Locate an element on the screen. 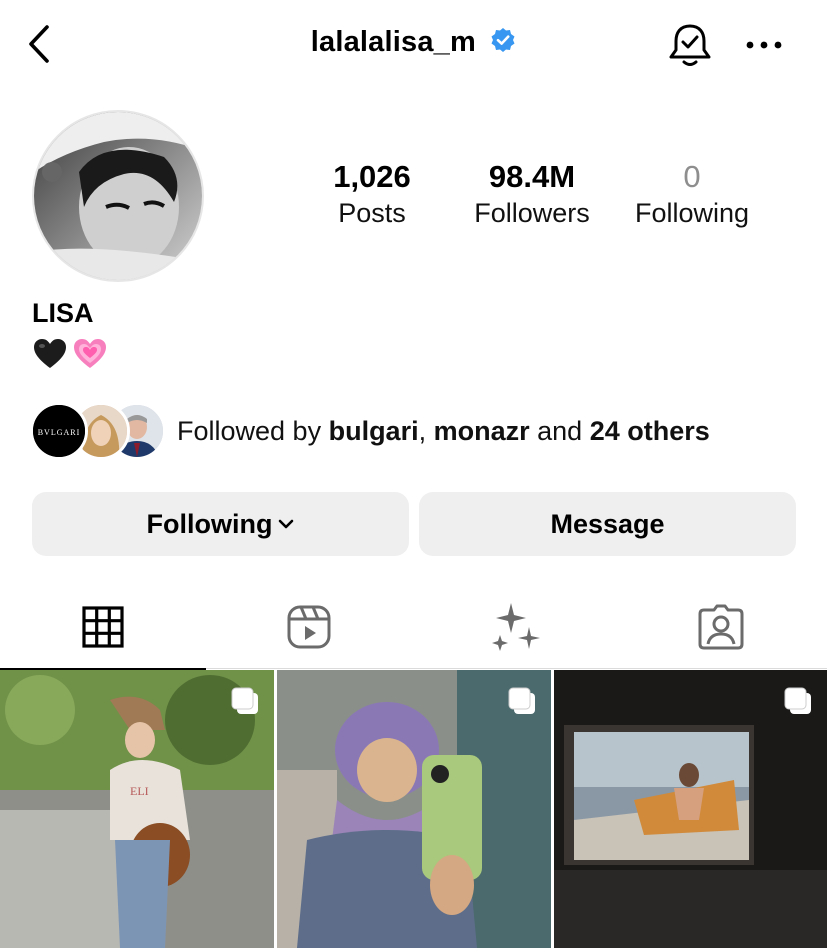 The height and width of the screenshot is (948, 827). followed-by-others: 24 others is located at coordinates (649, 431).